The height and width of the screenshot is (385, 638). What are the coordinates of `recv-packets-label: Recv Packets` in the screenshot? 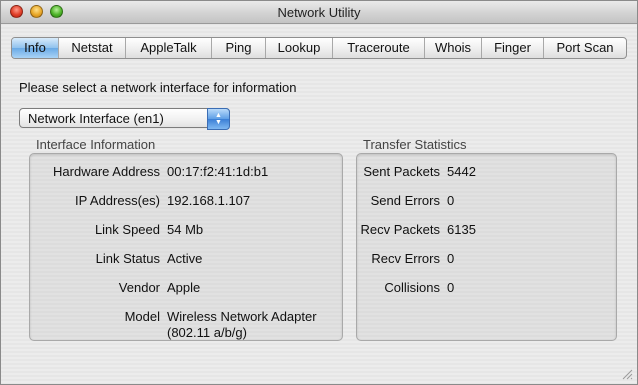 It's located at (400, 229).